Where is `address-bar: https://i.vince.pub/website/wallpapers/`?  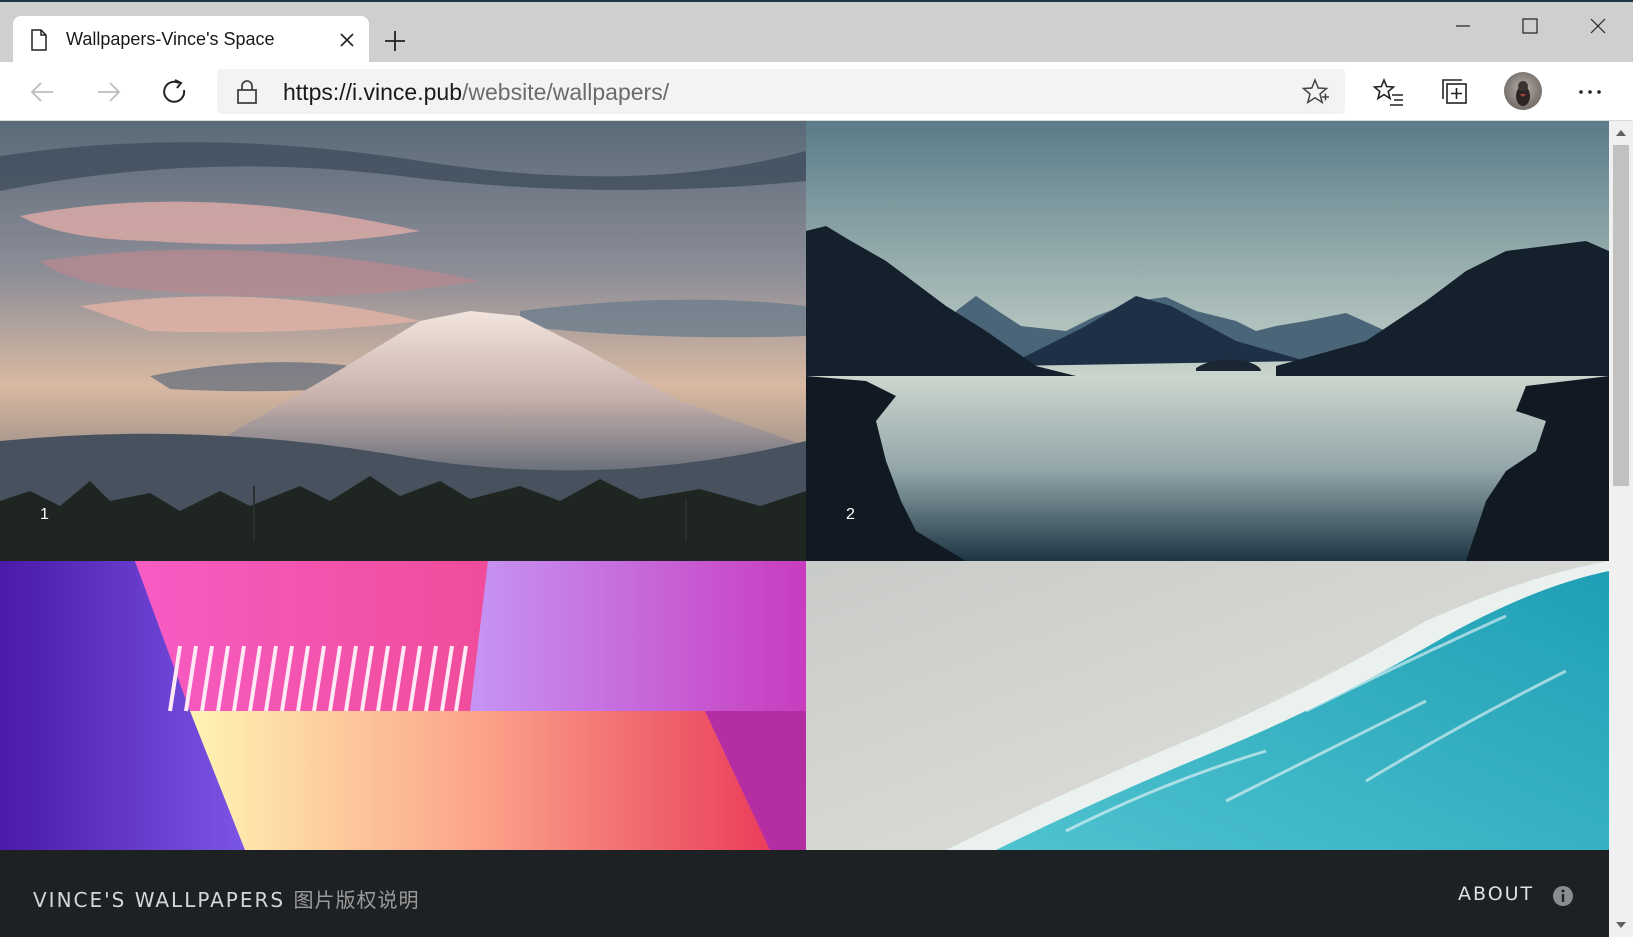
address-bar: https://i.vince.pub/website/wallpapers/ is located at coordinates (781, 91).